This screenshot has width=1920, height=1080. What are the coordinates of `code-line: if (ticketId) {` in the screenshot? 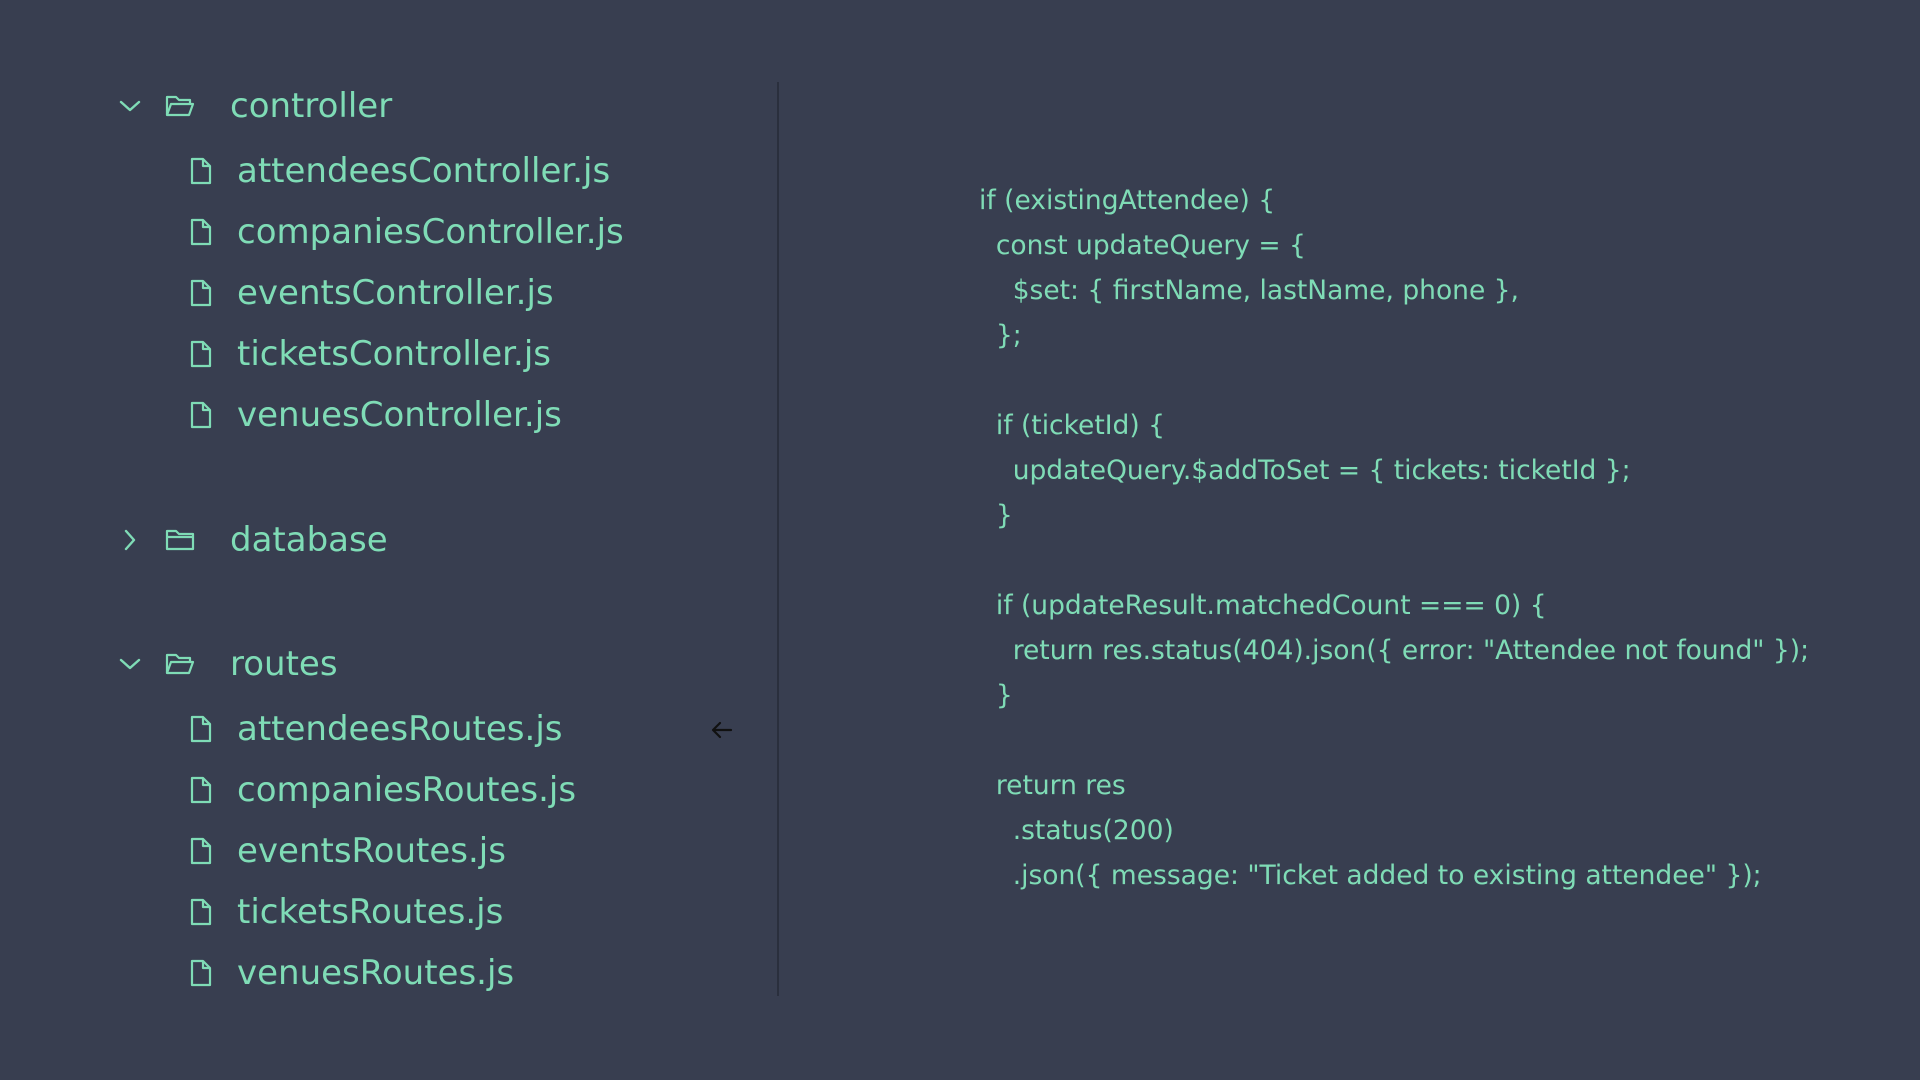 It's located at (1072, 425).